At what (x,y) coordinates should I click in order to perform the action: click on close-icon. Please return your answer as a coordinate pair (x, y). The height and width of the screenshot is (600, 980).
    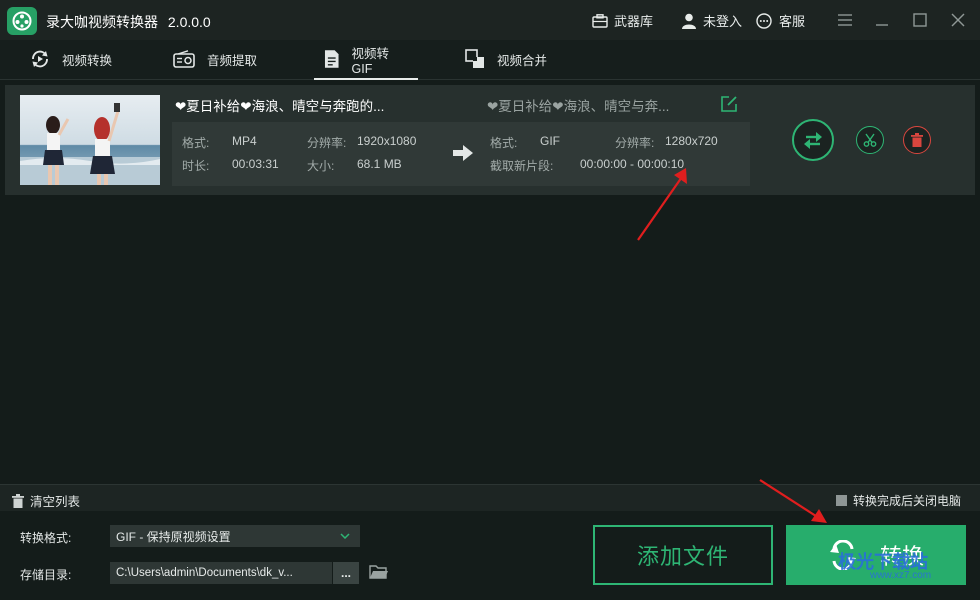
    Looking at the image, I should click on (958, 20).